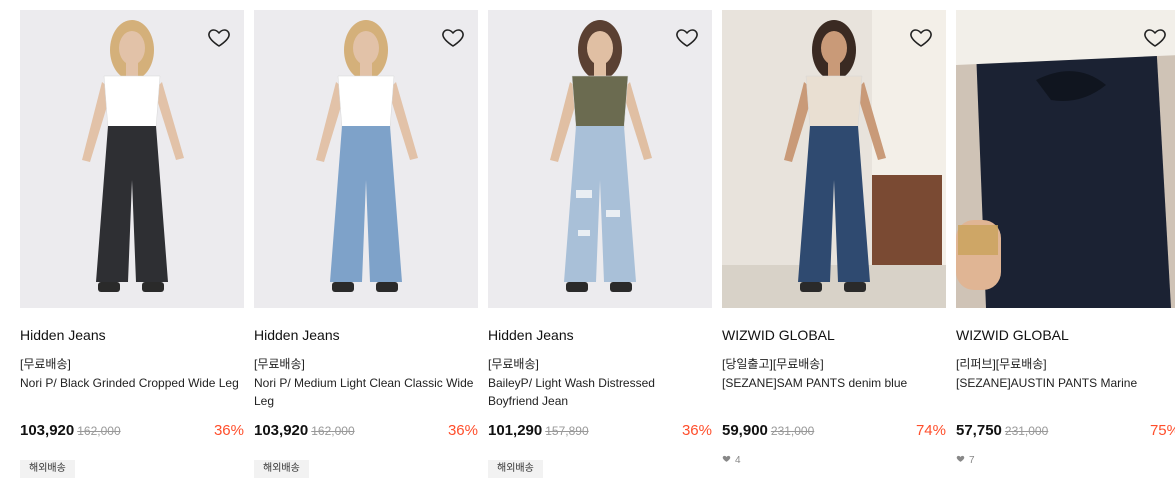  What do you see at coordinates (567, 431) in the screenshot?
I see `original-price: 157,890` at bounding box center [567, 431].